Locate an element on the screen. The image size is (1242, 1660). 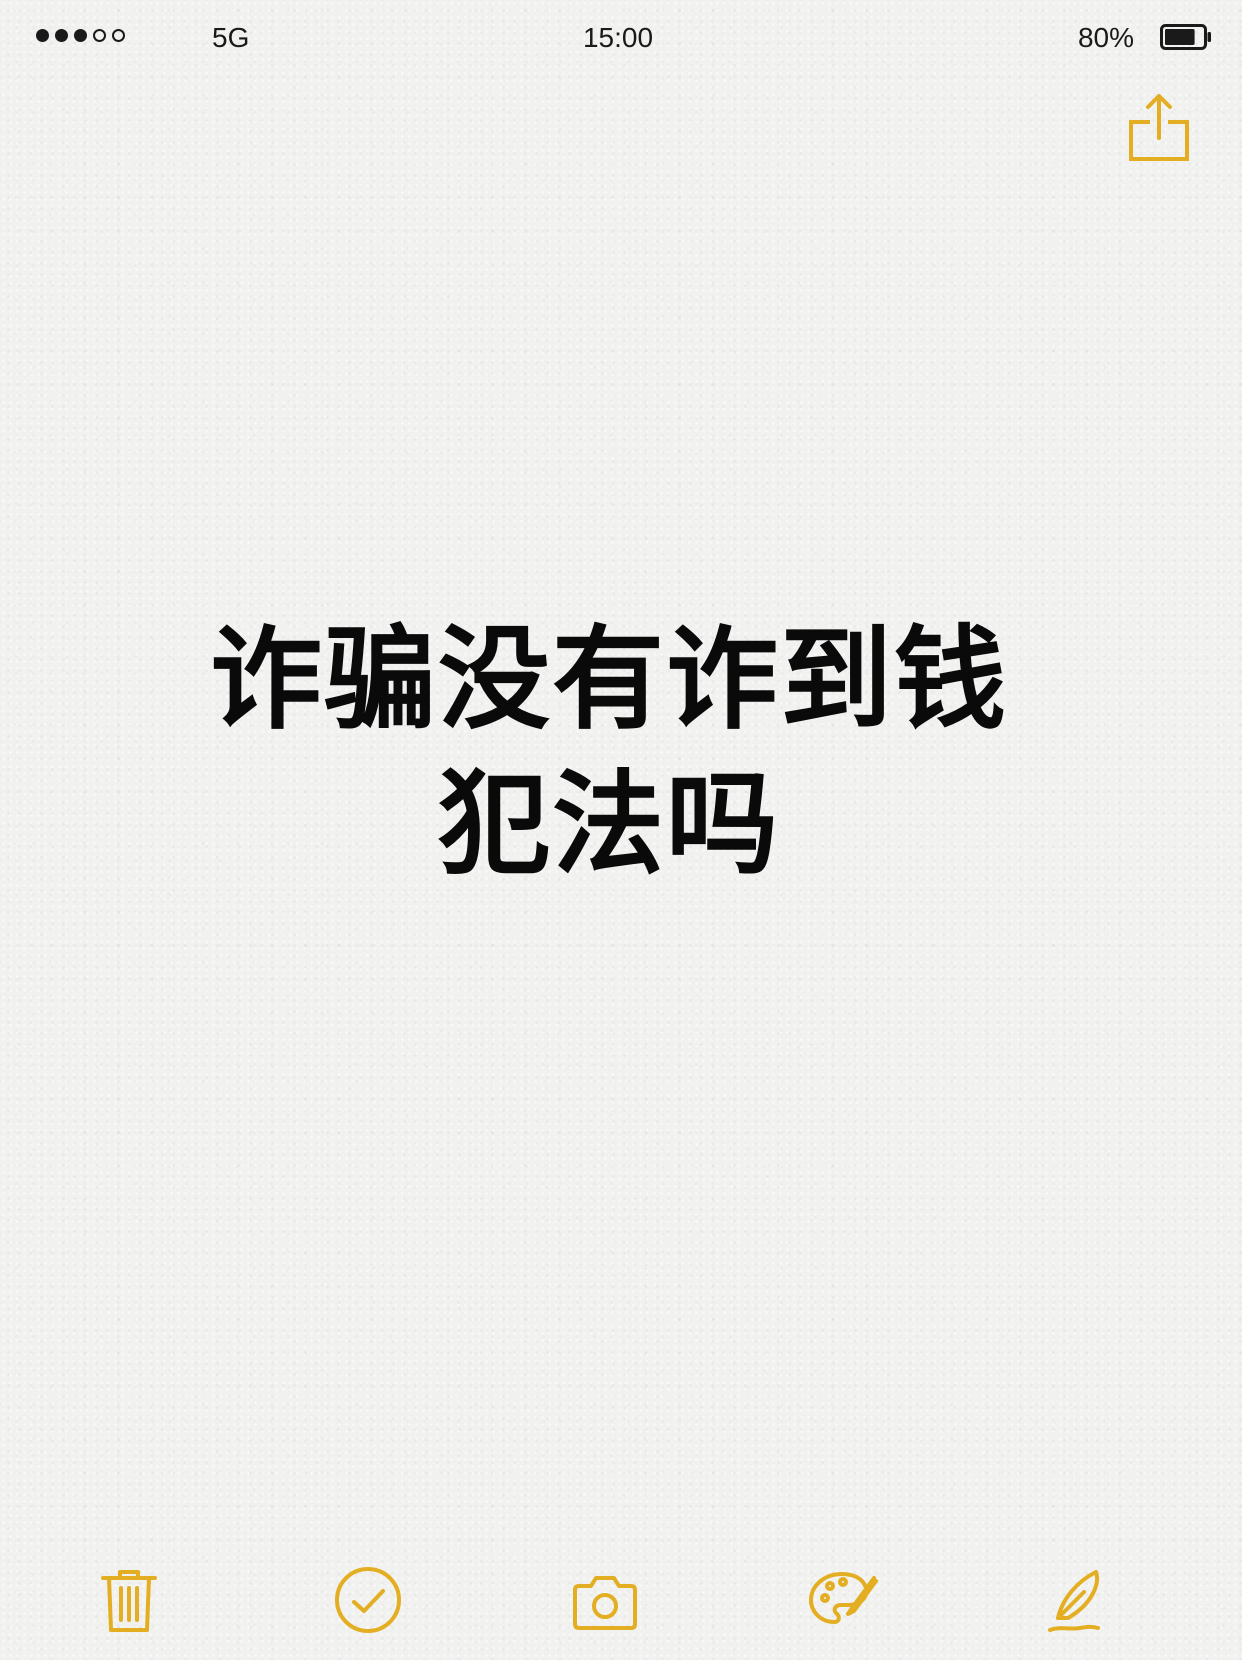
markup-palette-icon is located at coordinates (843, 1598).